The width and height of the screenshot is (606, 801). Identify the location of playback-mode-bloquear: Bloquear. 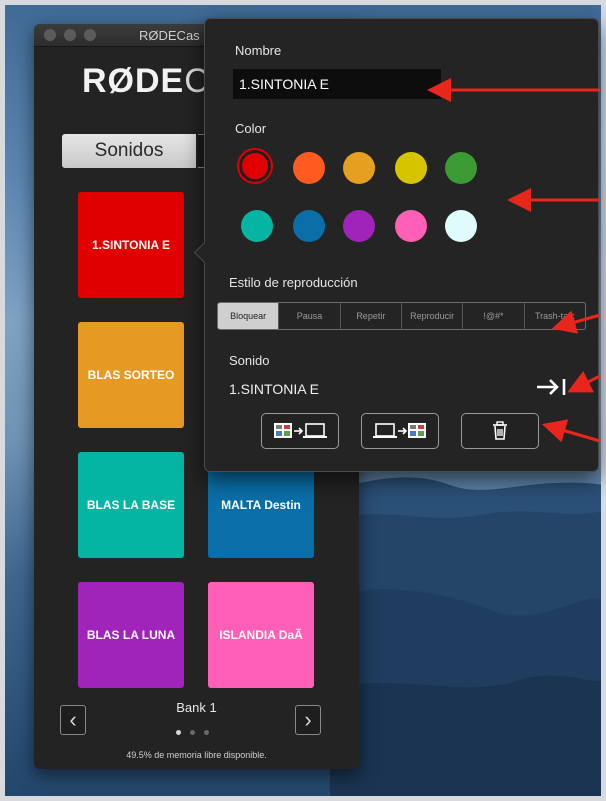
(249, 316).